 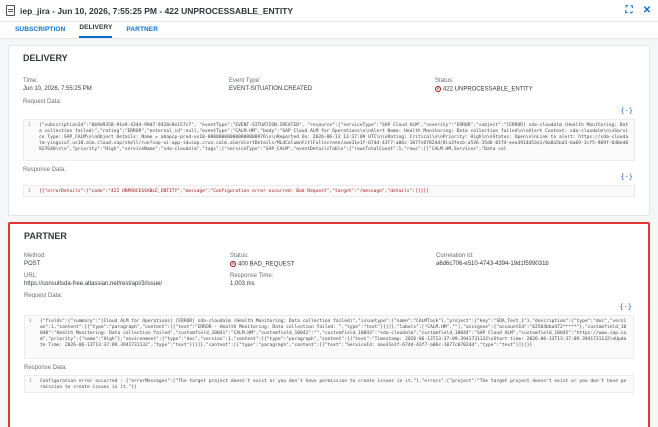 I want to click on close-icon: ✕, so click(x=647, y=10).